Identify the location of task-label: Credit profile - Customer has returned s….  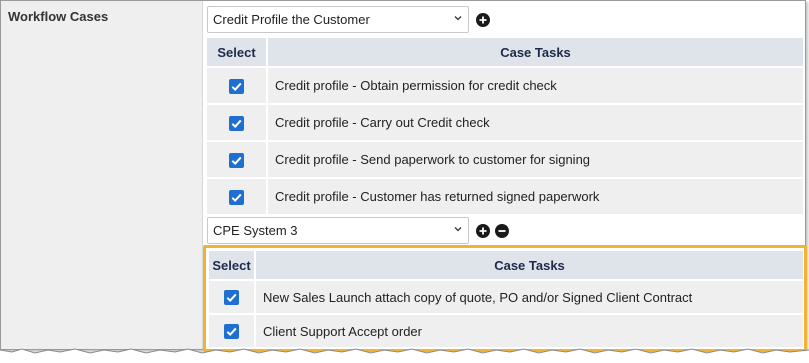
(535, 195).